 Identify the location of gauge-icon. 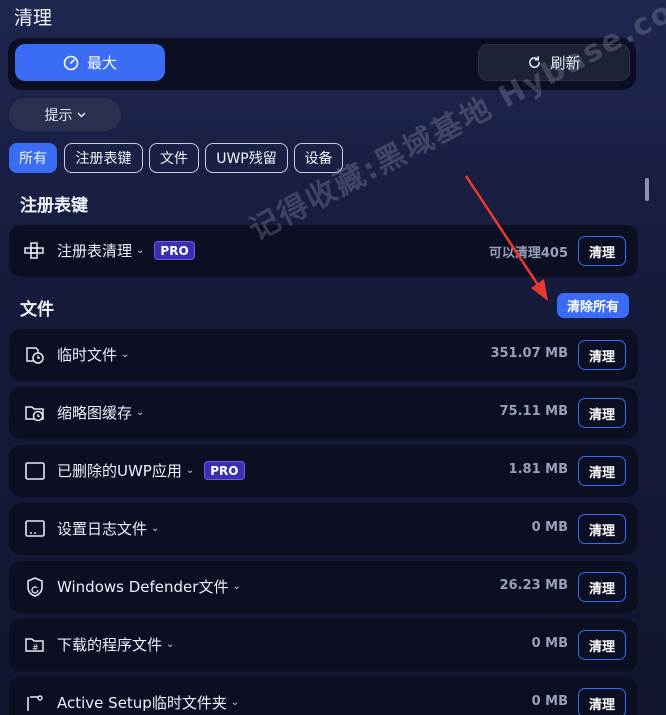
(71, 62).